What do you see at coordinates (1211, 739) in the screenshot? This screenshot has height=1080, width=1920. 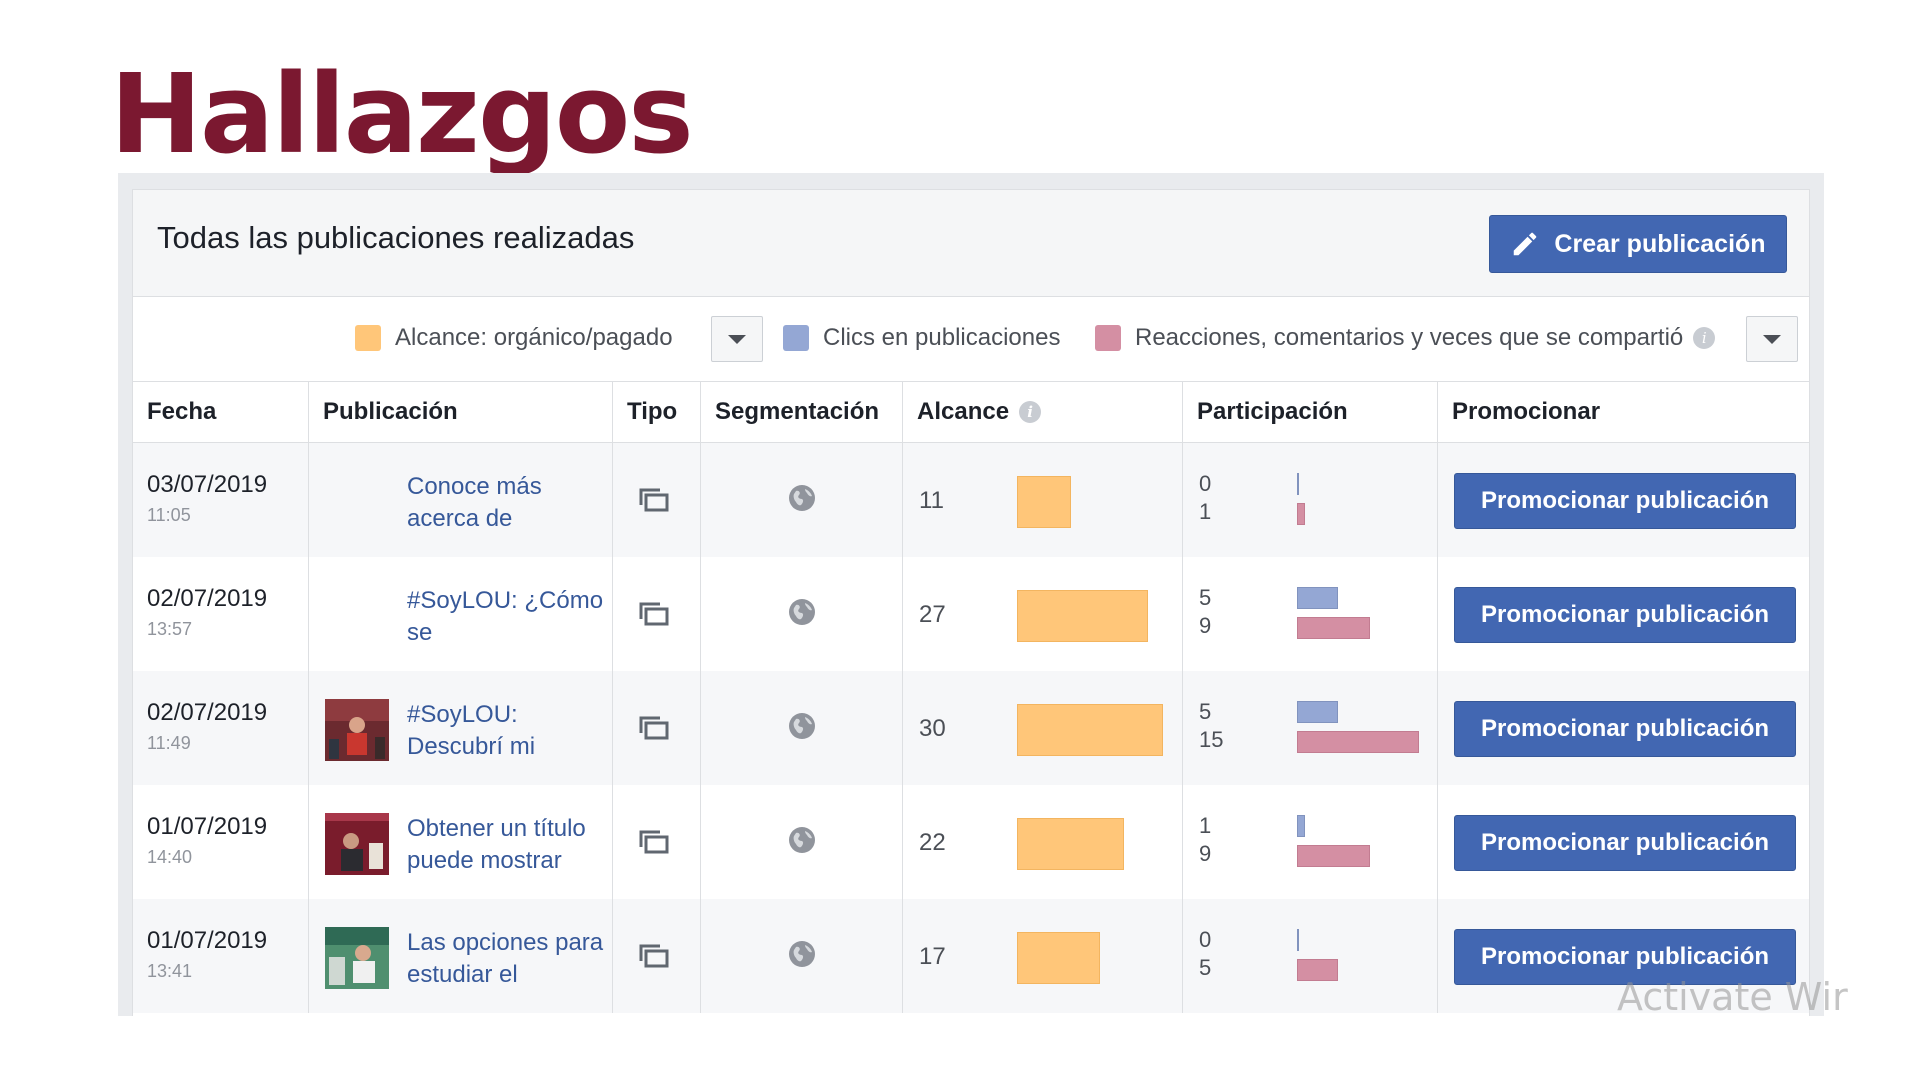 I see `reactions-value: 15` at bounding box center [1211, 739].